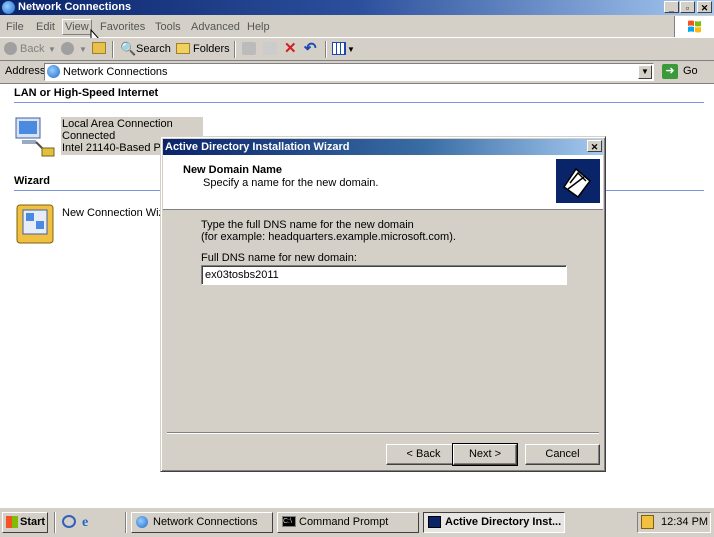  Describe the element at coordinates (310, 48) in the screenshot. I see `undo-icon: ↶` at that location.